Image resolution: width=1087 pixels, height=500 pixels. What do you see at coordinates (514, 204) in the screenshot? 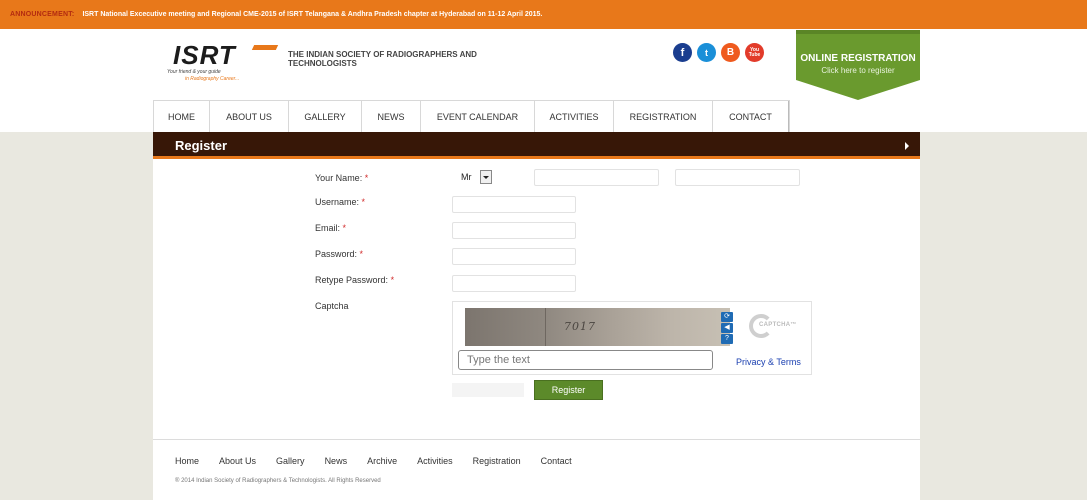
I see `username-input` at bounding box center [514, 204].